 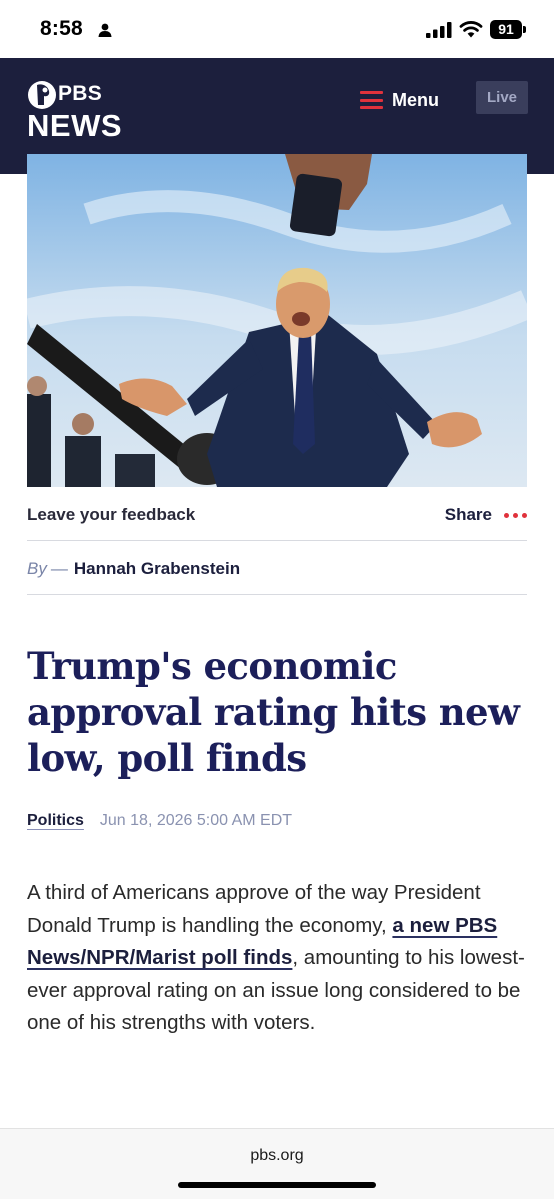 What do you see at coordinates (471, 29) in the screenshot?
I see `wifi-icon` at bounding box center [471, 29].